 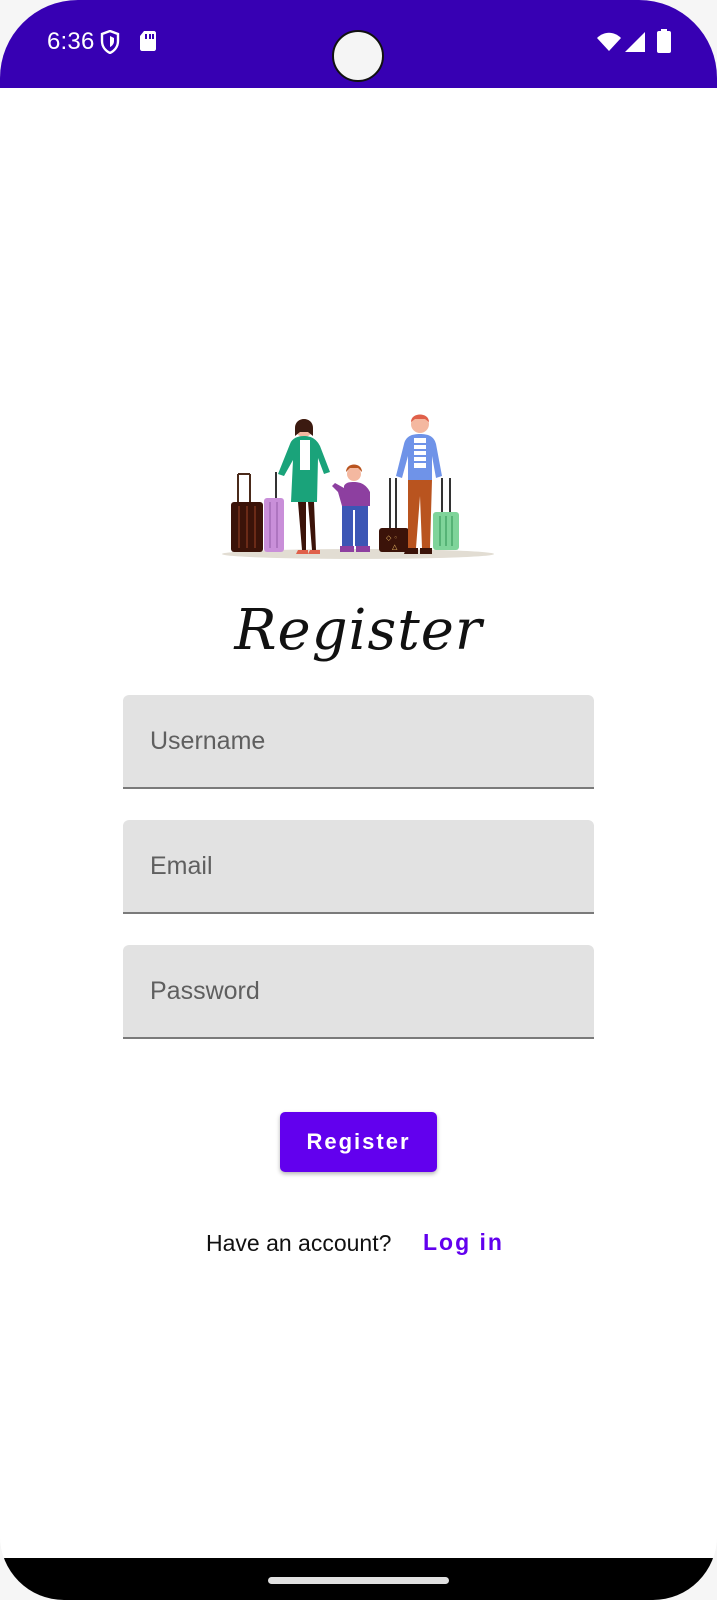 I want to click on username-field, so click(x=358, y=742).